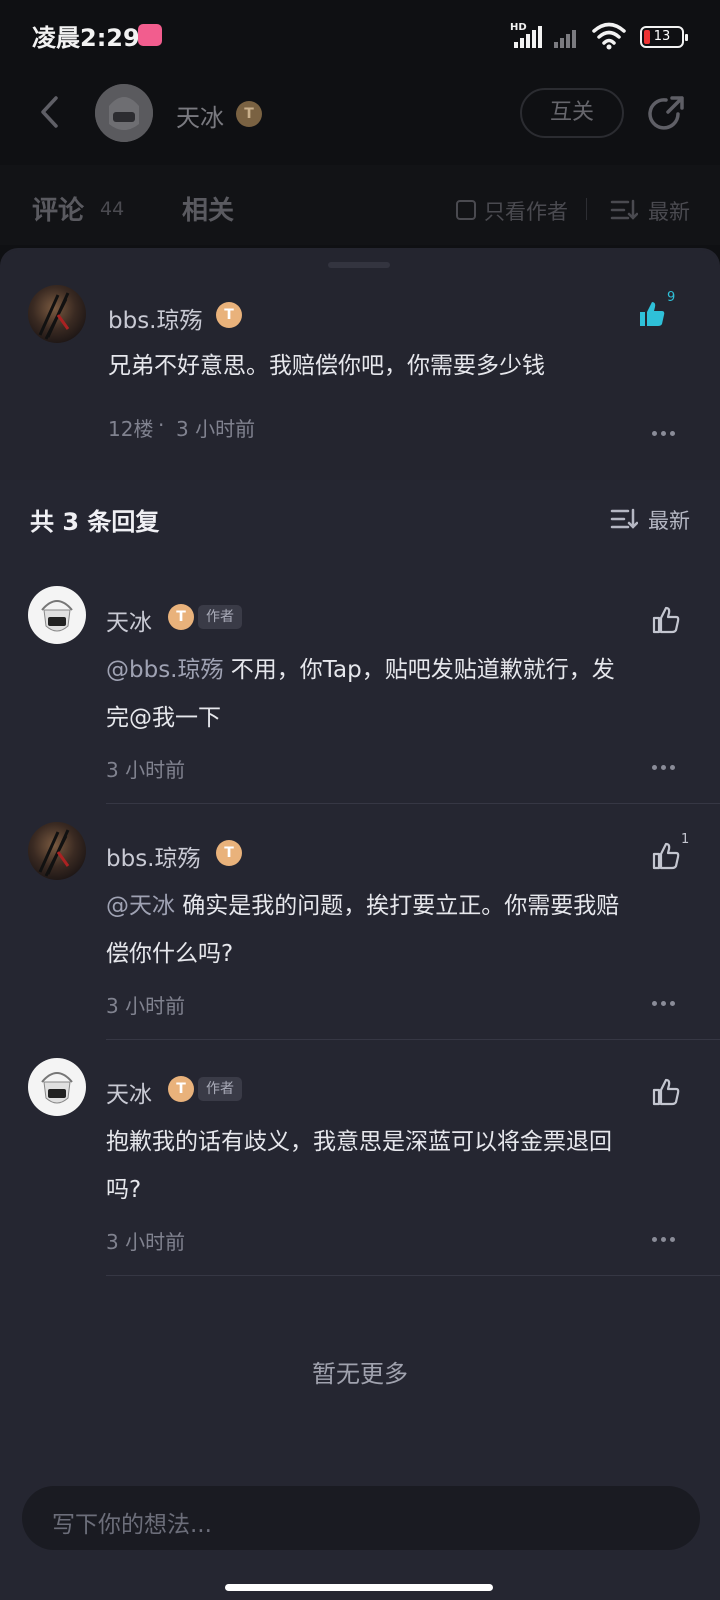  Describe the element at coordinates (397, 906) in the screenshot. I see `reply-text-line: 确实是我的问题，挨打要立正。你需要我赔` at that location.